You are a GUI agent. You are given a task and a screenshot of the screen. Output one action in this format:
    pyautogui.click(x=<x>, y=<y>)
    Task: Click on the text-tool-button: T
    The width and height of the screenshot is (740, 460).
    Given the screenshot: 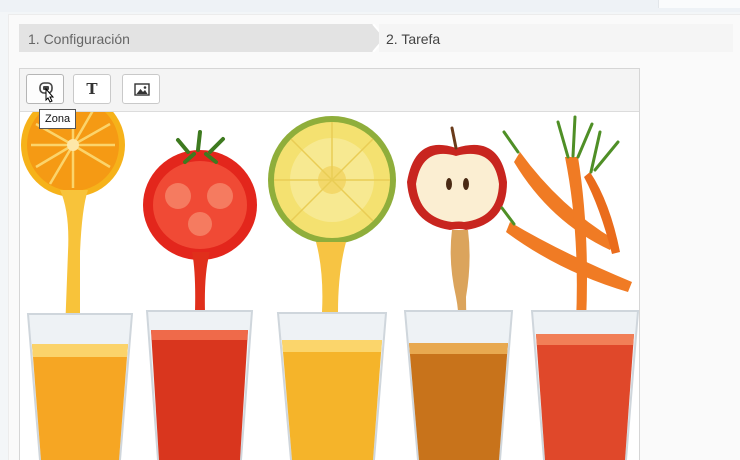 What is the action you would take?
    pyautogui.click(x=92, y=89)
    